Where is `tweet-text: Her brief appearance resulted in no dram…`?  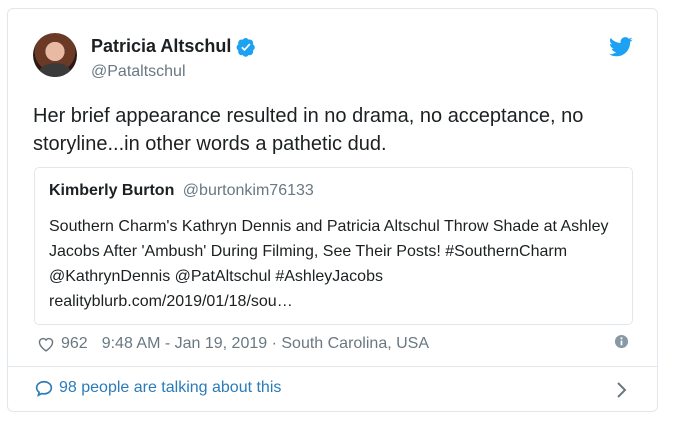
tweet-text: Her brief appearance resulted in no dram… is located at coordinates (308, 130).